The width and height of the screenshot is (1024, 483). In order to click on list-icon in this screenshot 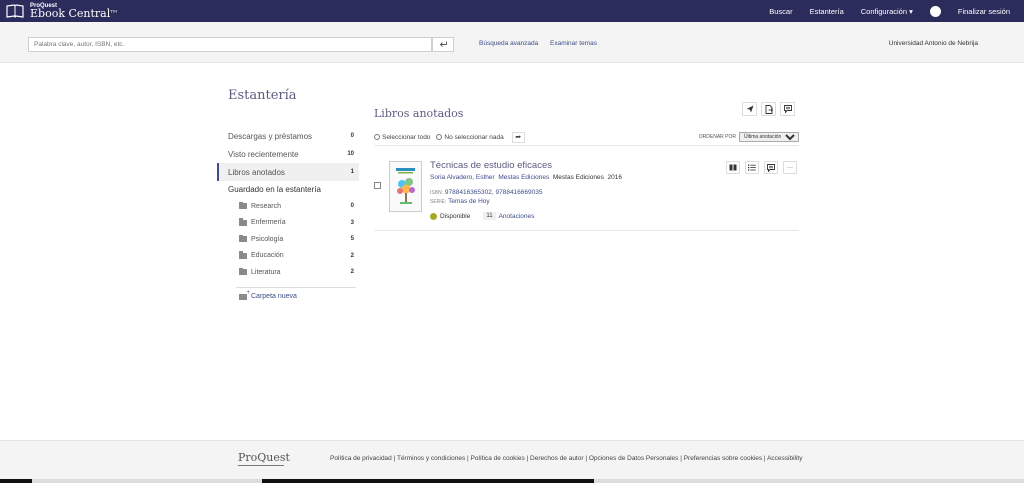, I will do `click(752, 167)`.